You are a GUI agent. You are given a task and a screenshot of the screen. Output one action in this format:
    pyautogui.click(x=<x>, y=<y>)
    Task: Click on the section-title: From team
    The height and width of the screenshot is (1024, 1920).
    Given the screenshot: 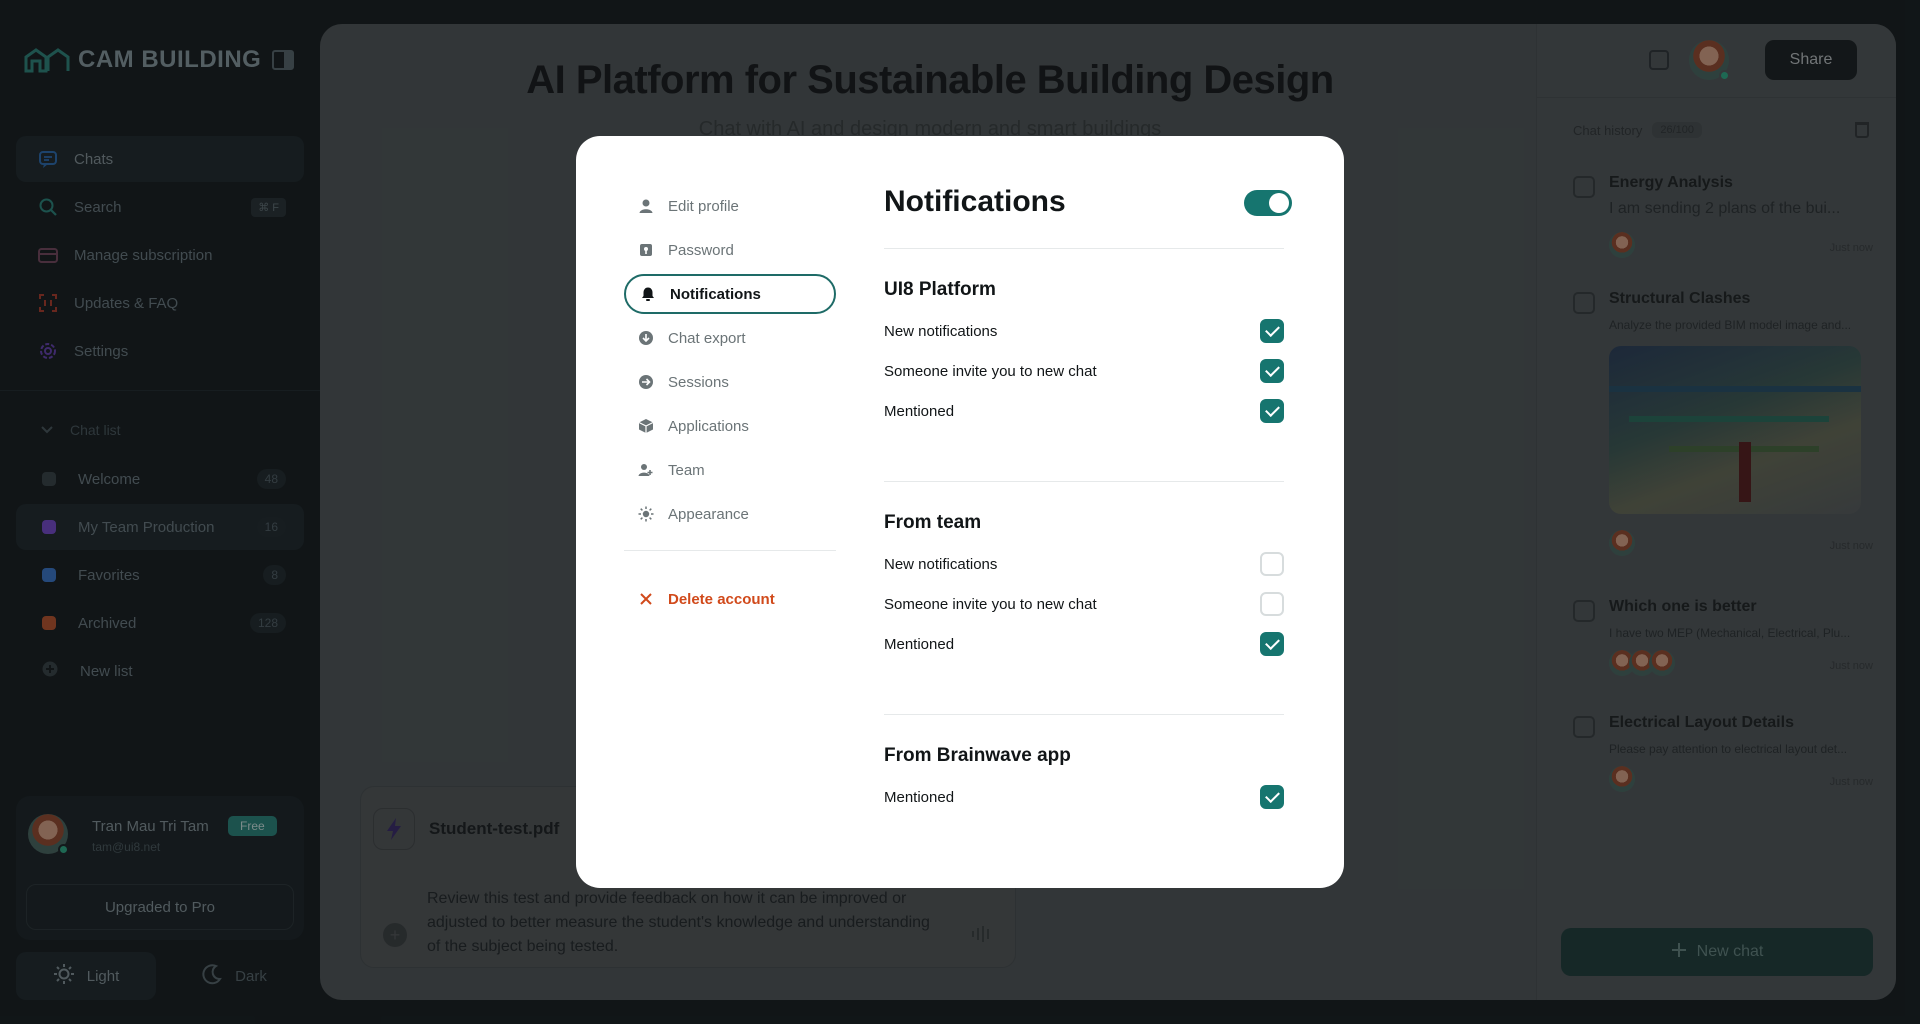 What is the action you would take?
    pyautogui.click(x=933, y=522)
    